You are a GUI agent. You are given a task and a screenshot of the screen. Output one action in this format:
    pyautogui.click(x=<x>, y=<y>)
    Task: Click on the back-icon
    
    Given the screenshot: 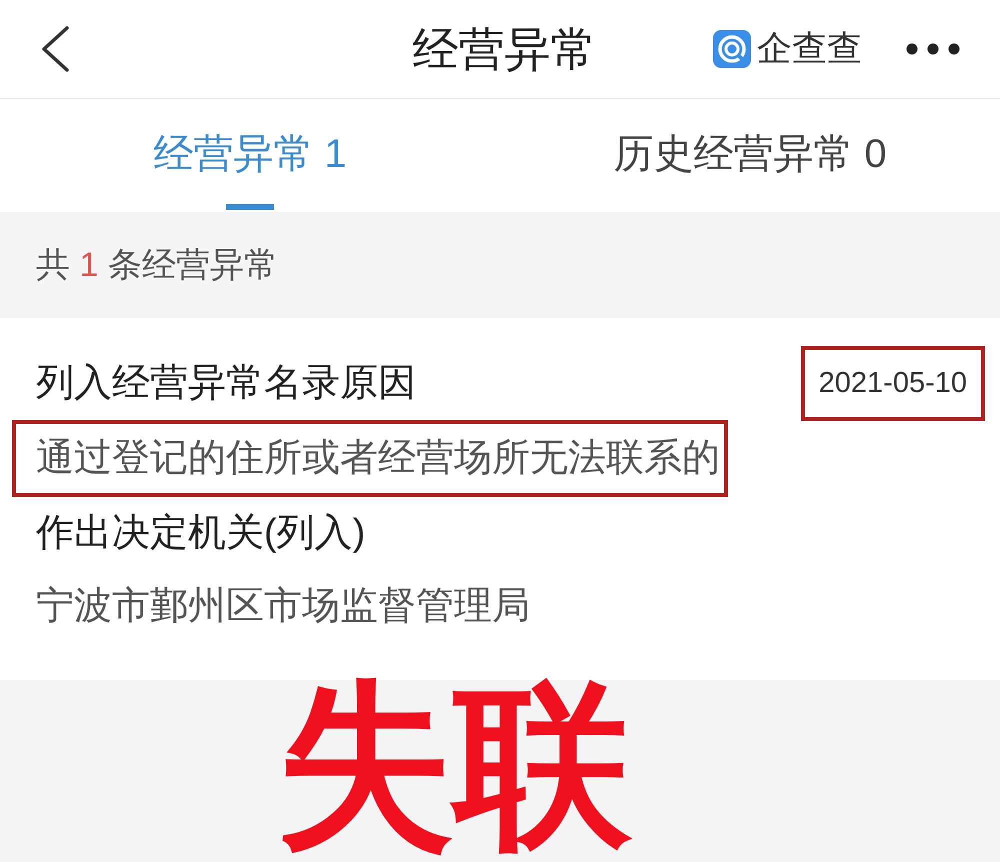 What is the action you would take?
    pyautogui.click(x=55, y=49)
    